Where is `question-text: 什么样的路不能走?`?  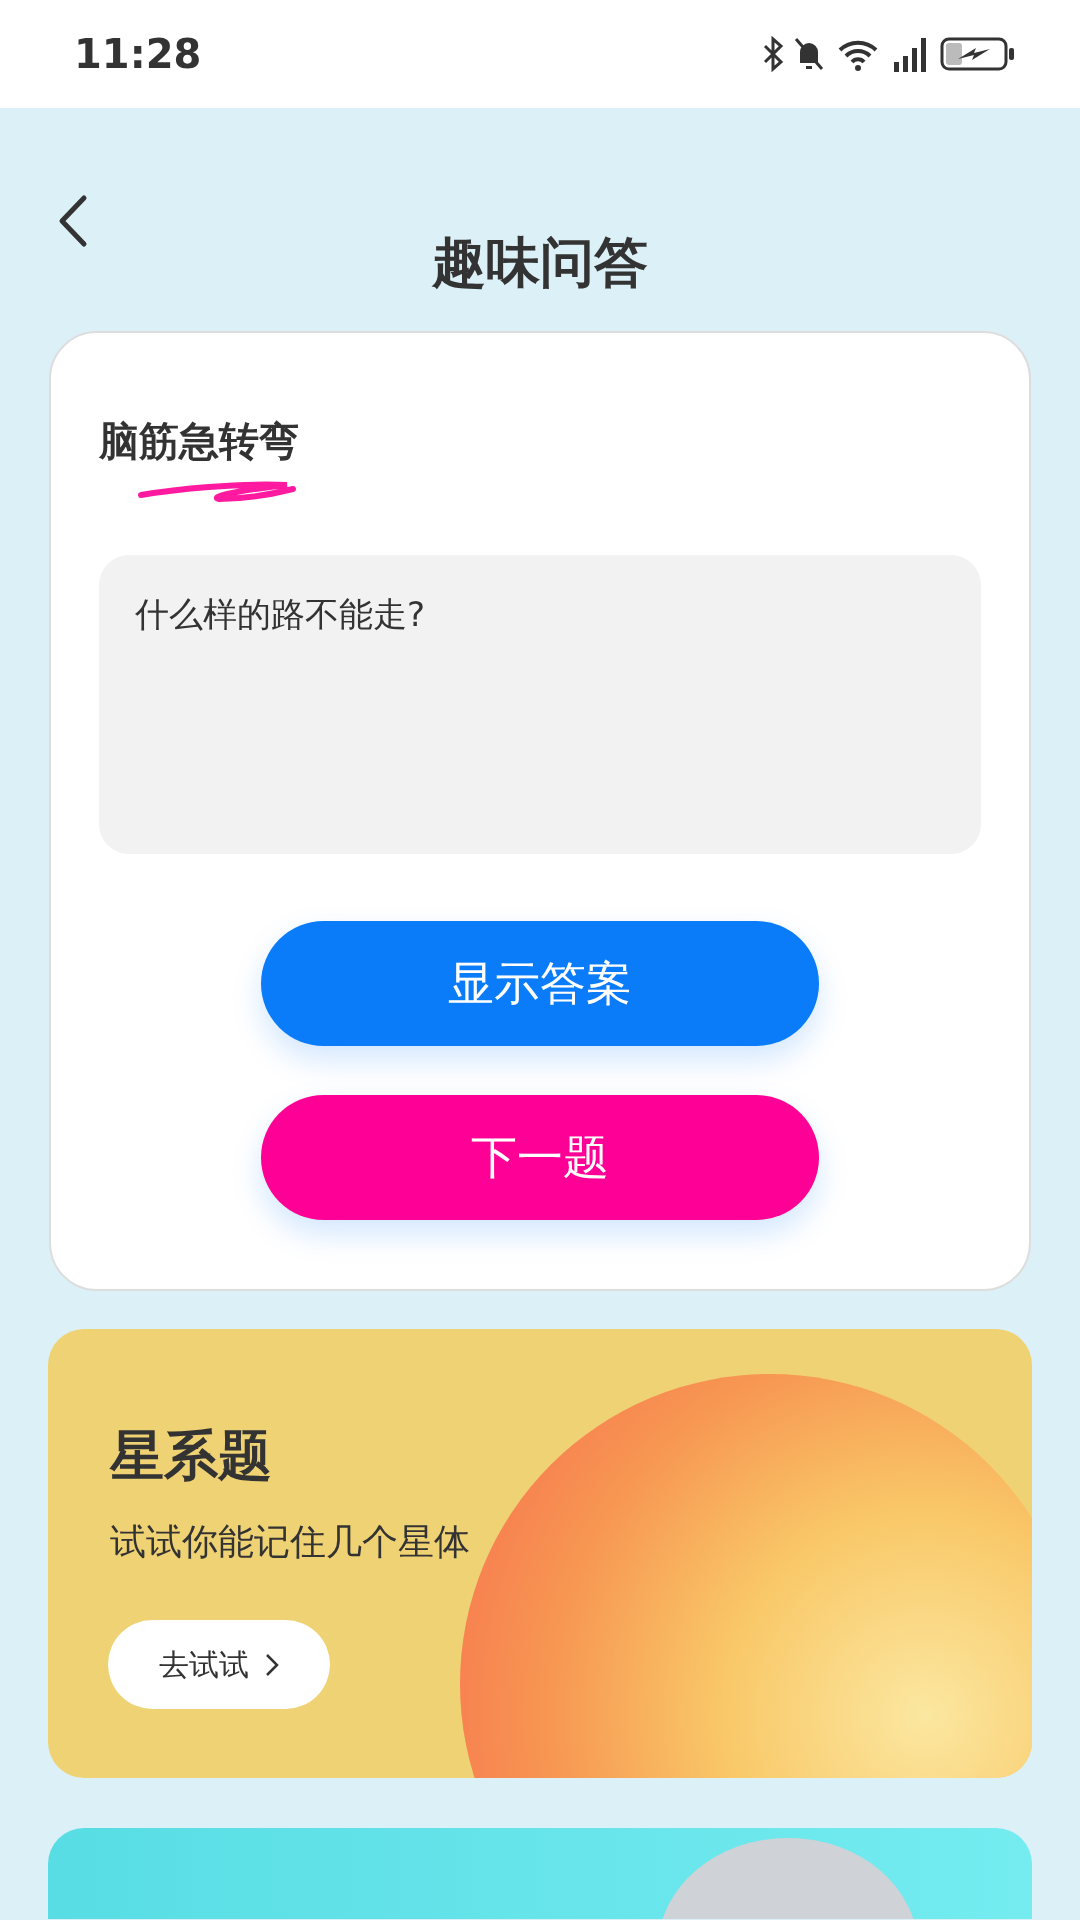
question-text: 什么样的路不能走? is located at coordinates (540, 704).